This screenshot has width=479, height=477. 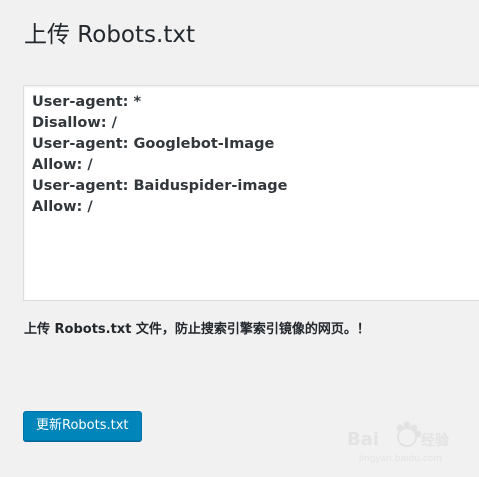 I want to click on svg-text: Bai, so click(x=363, y=439).